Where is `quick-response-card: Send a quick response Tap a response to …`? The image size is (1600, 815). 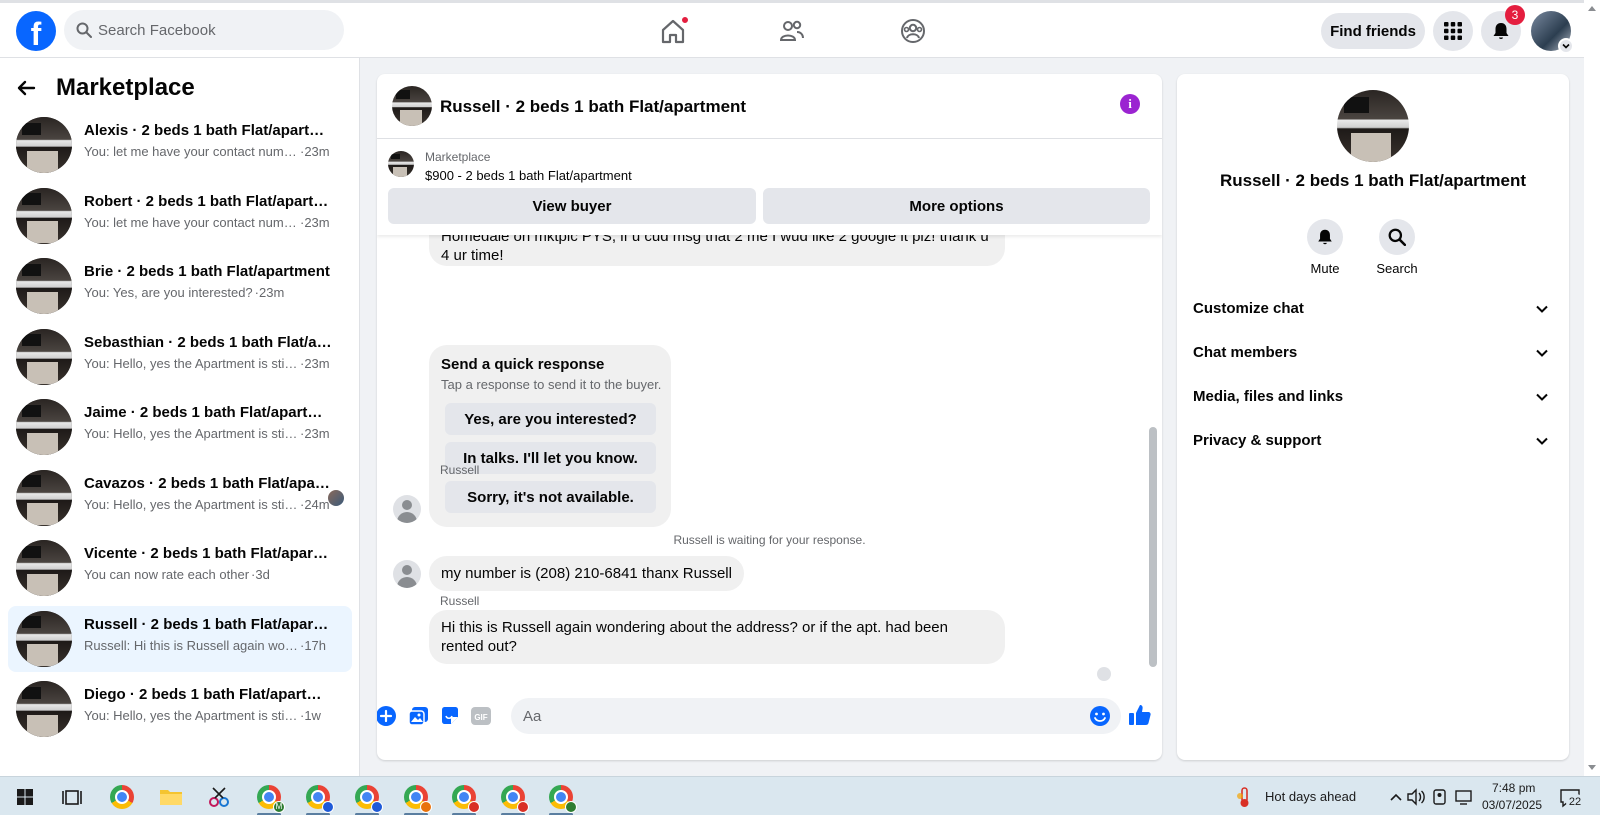
quick-response-card: Send a quick response Tap a response to … is located at coordinates (550, 436).